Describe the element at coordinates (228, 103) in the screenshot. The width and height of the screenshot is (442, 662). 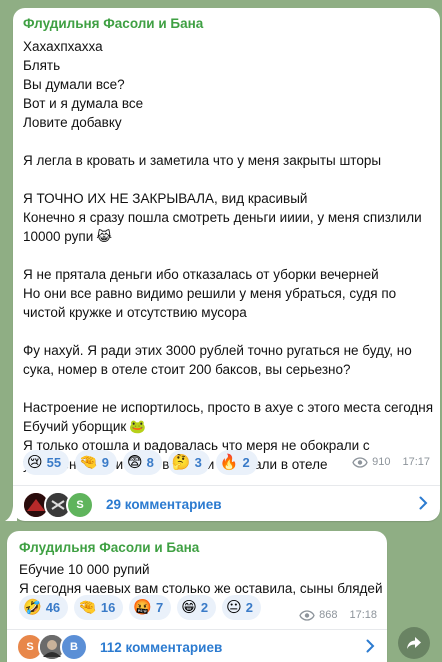
I see `text-line: Вот и я думала все` at that location.